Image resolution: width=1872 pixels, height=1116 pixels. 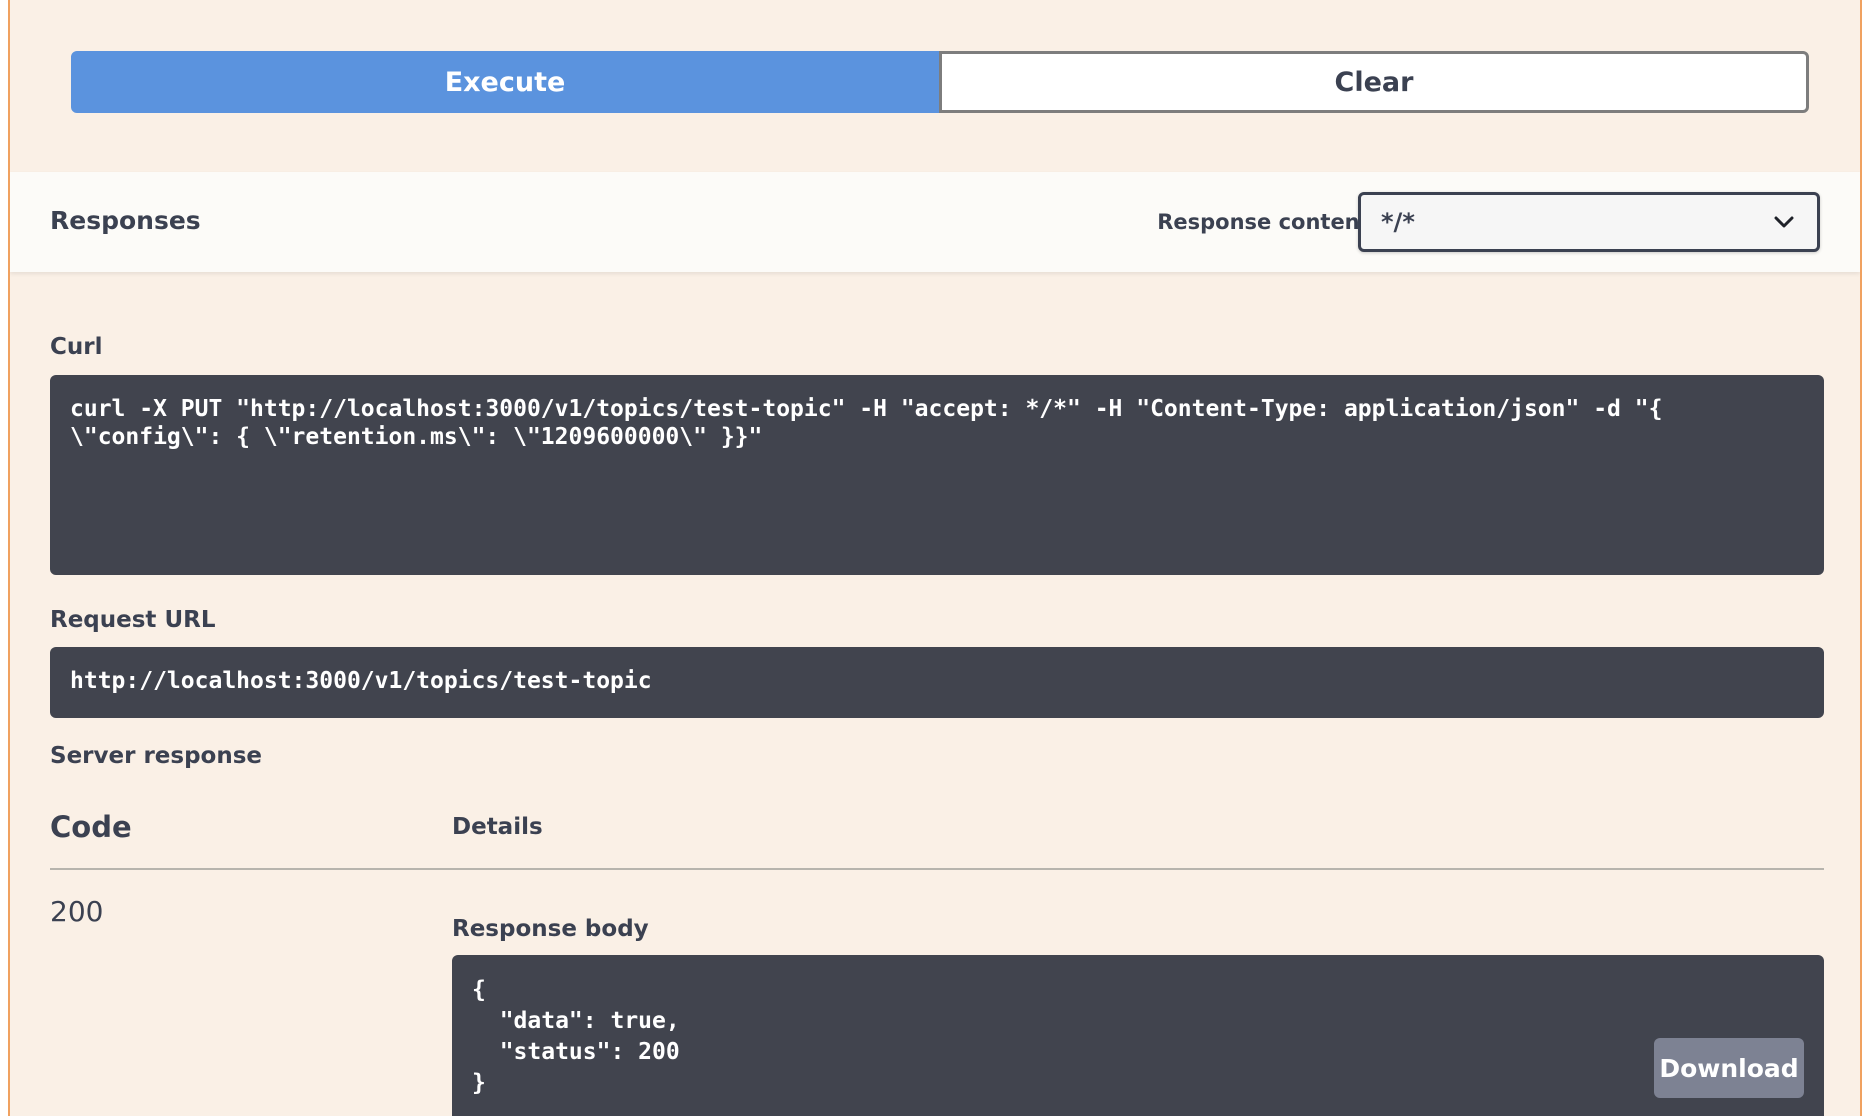 What do you see at coordinates (935, 222) in the screenshot?
I see `responses-header: Responses Response content type */*` at bounding box center [935, 222].